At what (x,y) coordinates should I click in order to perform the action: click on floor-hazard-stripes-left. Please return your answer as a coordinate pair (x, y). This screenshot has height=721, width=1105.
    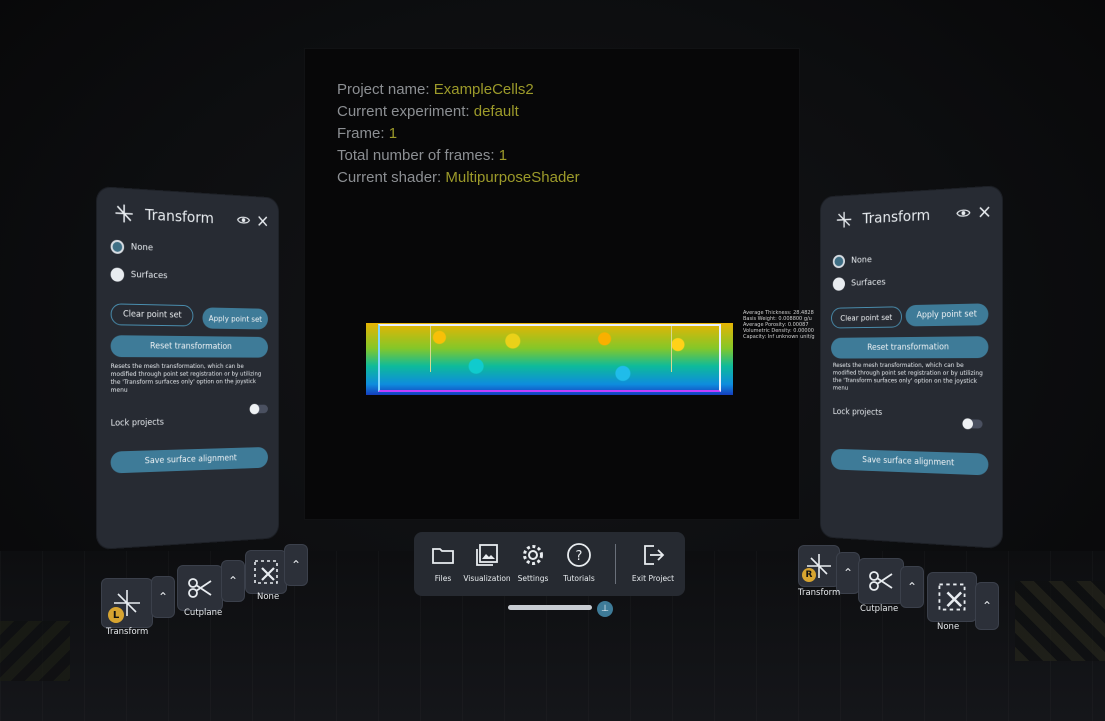
    Looking at the image, I should click on (35, 651).